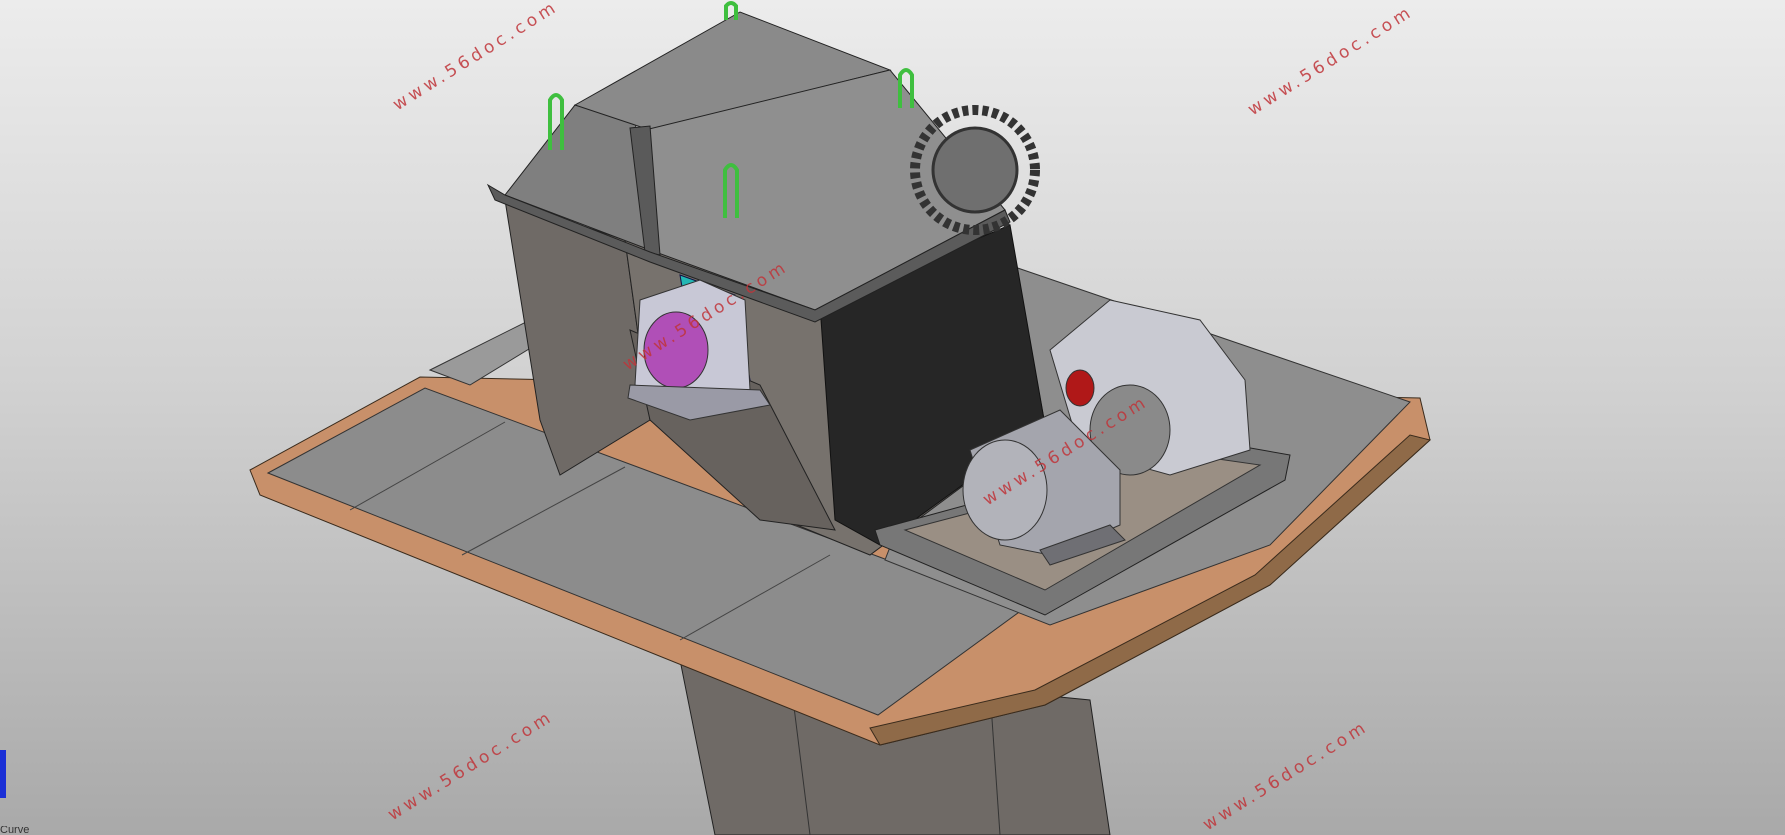  What do you see at coordinates (1080, 388) in the screenshot?
I see `gearbox-output-flange` at bounding box center [1080, 388].